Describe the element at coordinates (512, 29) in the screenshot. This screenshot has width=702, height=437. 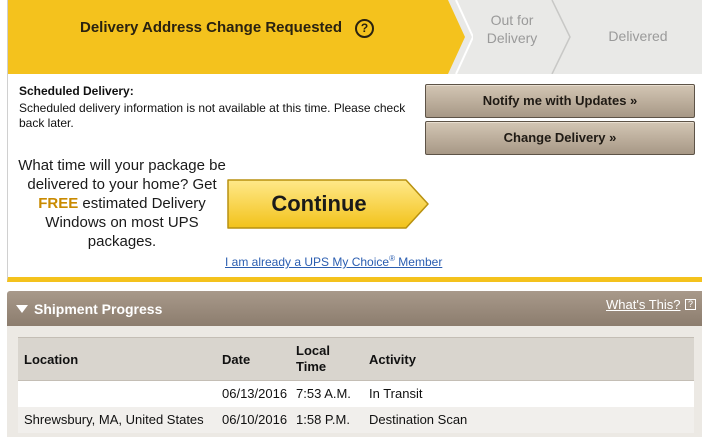
I see `step-out-for-delivery: Out for Delivery` at that location.